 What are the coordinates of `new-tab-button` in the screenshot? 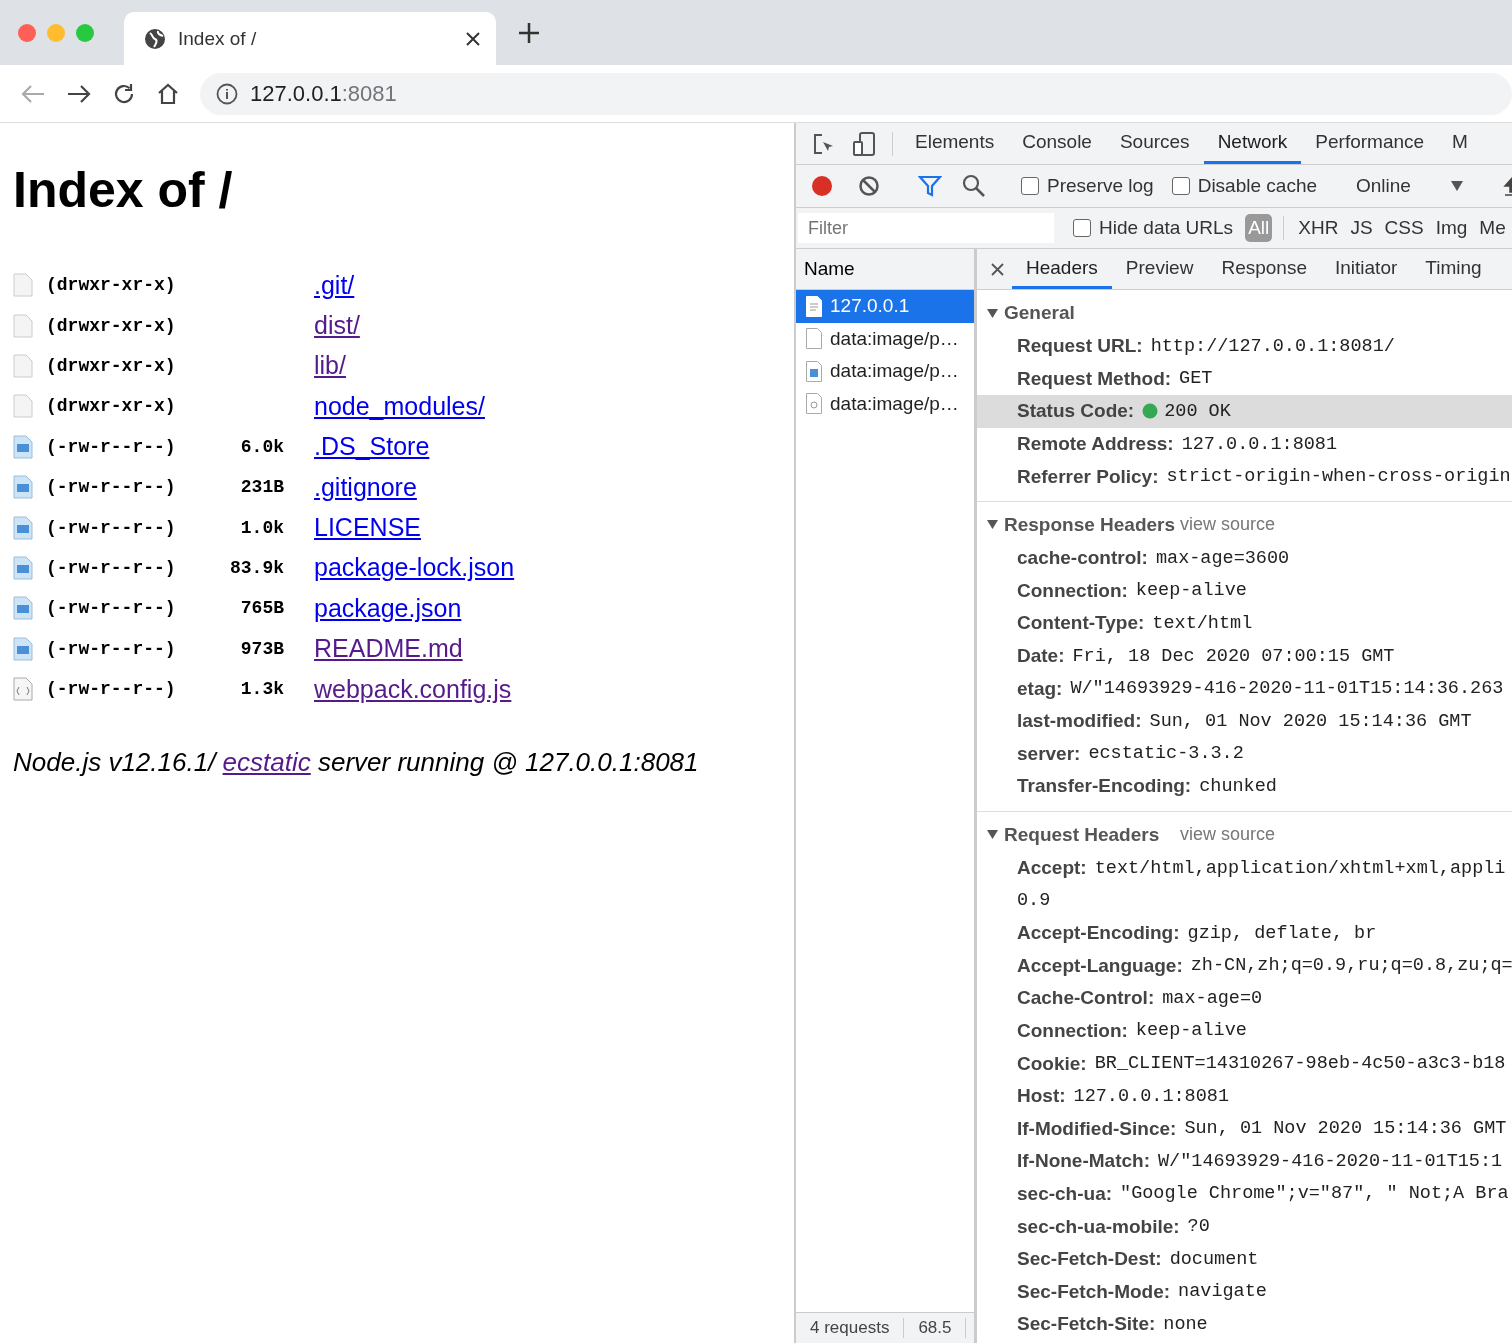 It's located at (529, 32).